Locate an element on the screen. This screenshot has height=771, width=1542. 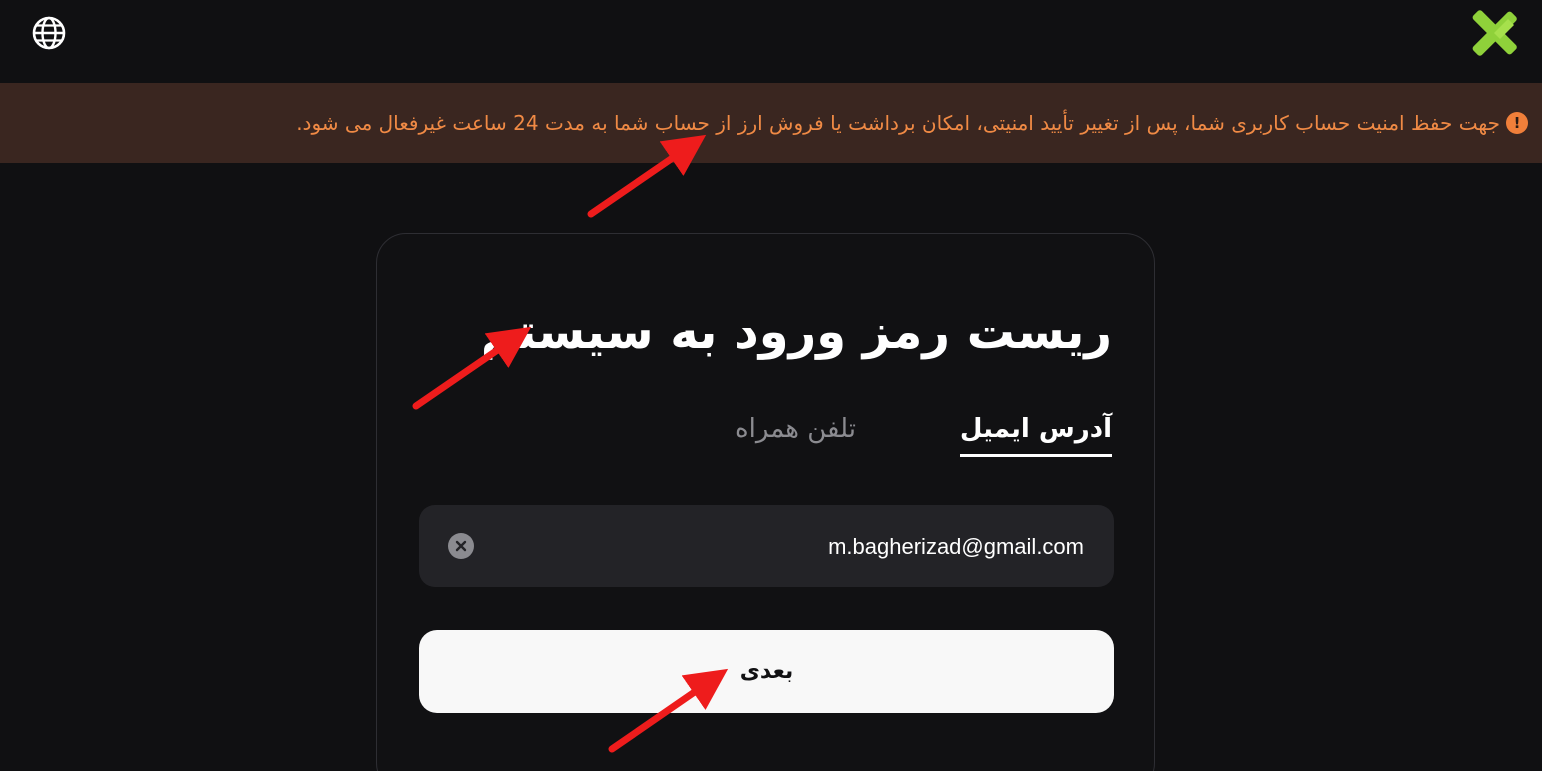
globe-icon is located at coordinates (49, 33).